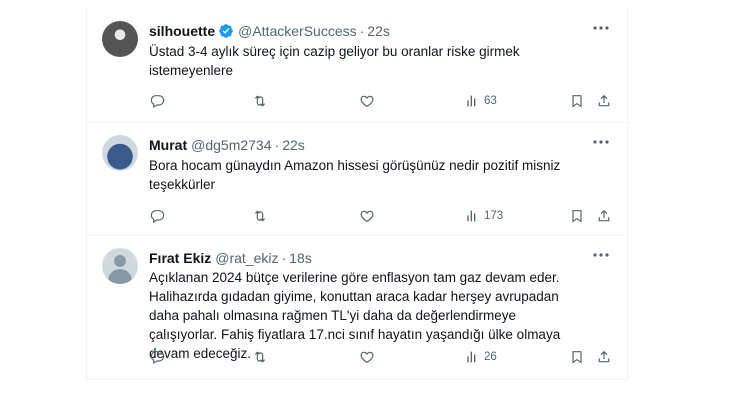 Image resolution: width=730 pixels, height=420 pixels. I want to click on tweet-header: Fırat Ekiz @rat_ekiz · 18s, so click(230, 258).